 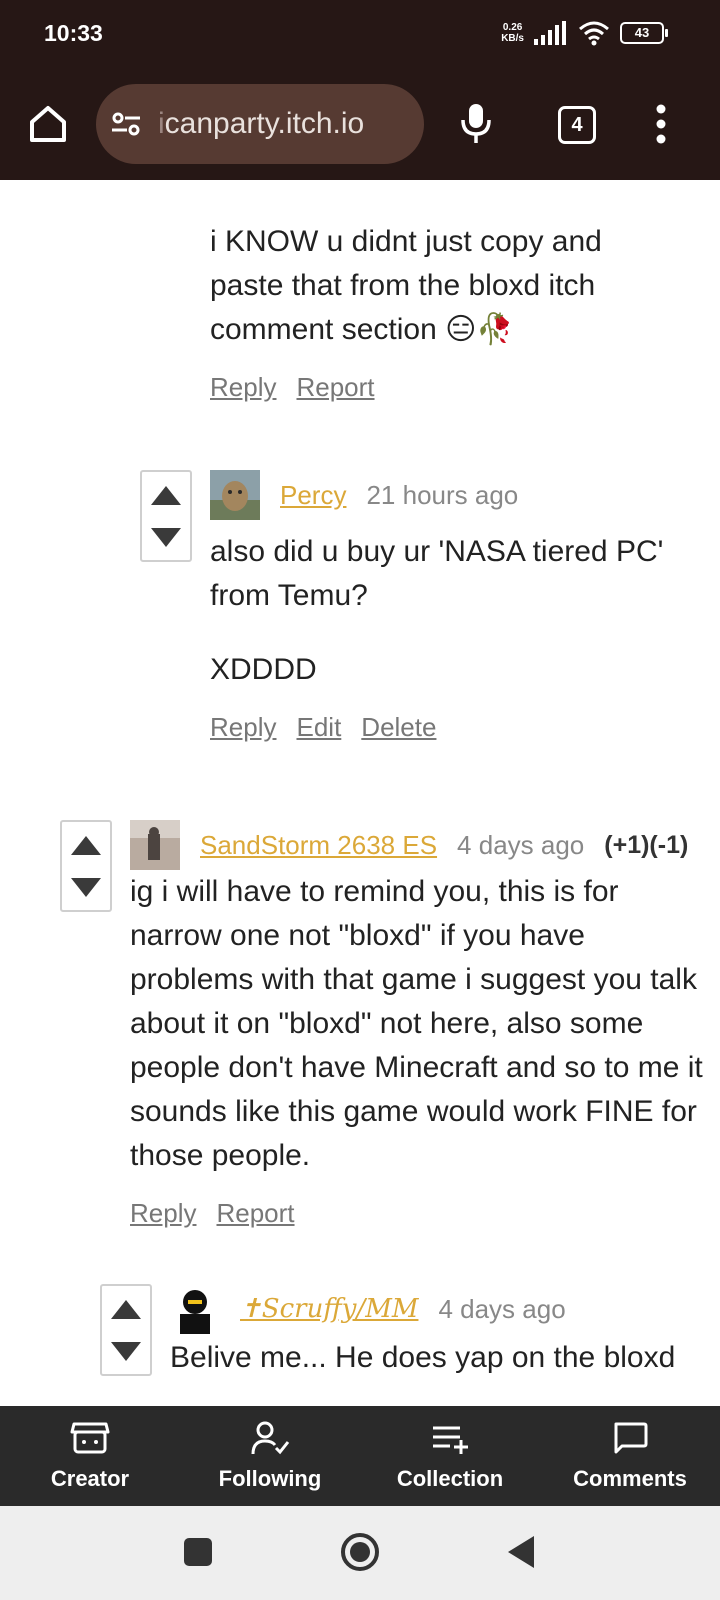 I want to click on wifi-icon, so click(x=594, y=33).